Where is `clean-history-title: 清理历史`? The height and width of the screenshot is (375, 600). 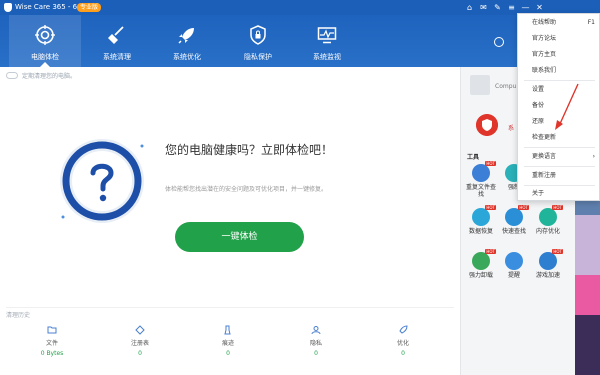 clean-history-title: 清理历史 is located at coordinates (18, 315).